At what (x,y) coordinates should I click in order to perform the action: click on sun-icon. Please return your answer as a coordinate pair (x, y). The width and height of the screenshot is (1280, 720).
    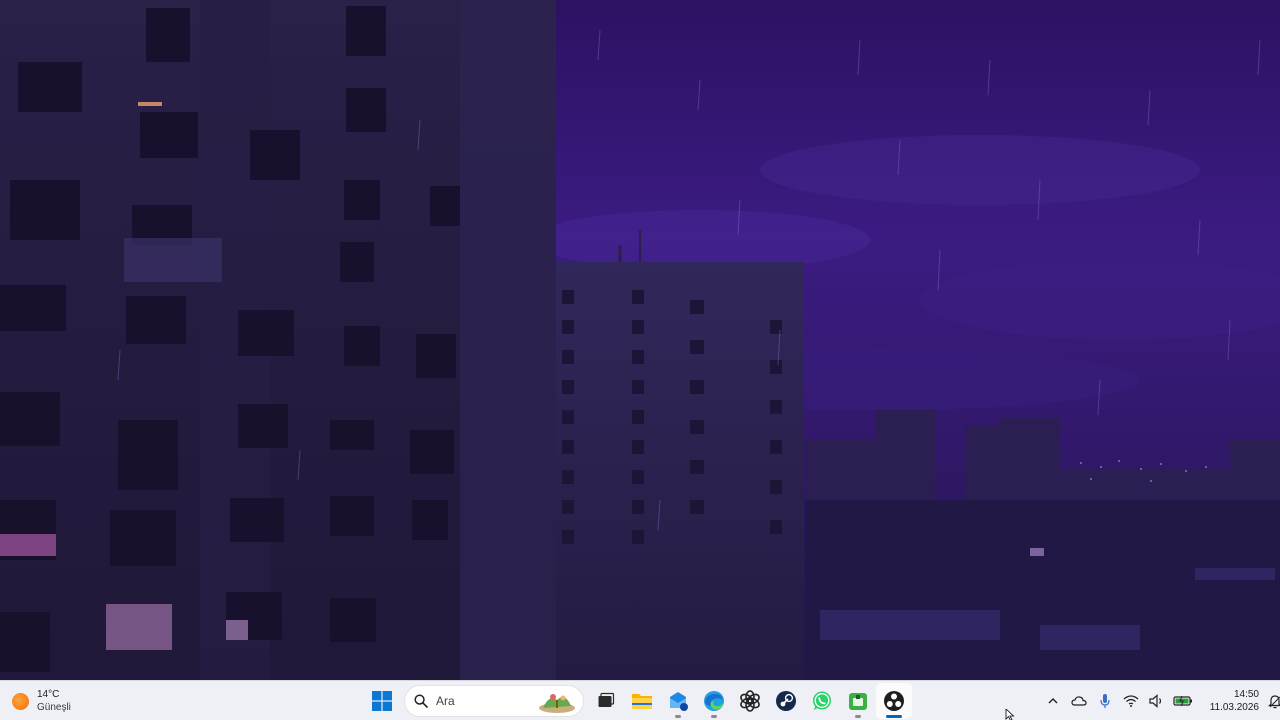
    Looking at the image, I should click on (20, 701).